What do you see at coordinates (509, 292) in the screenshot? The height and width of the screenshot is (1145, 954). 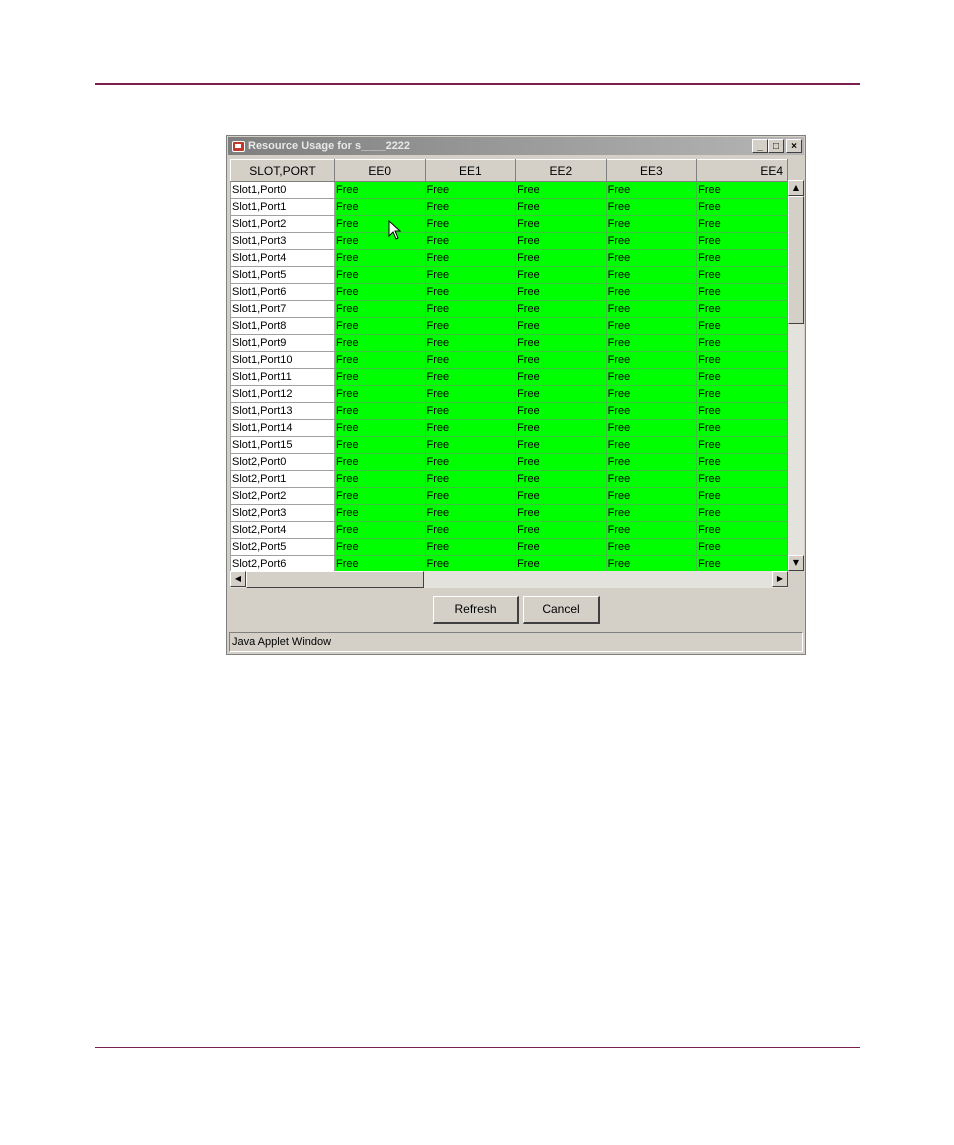 I see `table-row: Slot1,Port6 Free Free Free Free Free` at bounding box center [509, 292].